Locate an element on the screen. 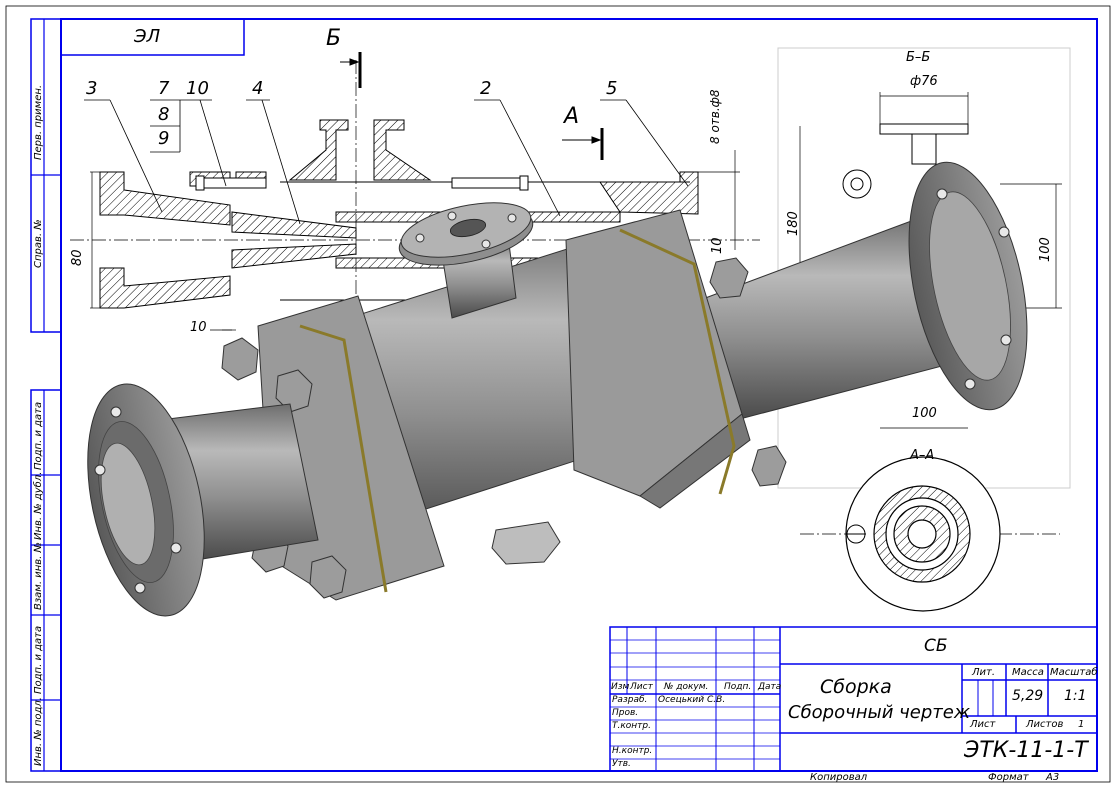 The image size is (1118, 794). col-izm: Изм is located at coordinates (620, 687).